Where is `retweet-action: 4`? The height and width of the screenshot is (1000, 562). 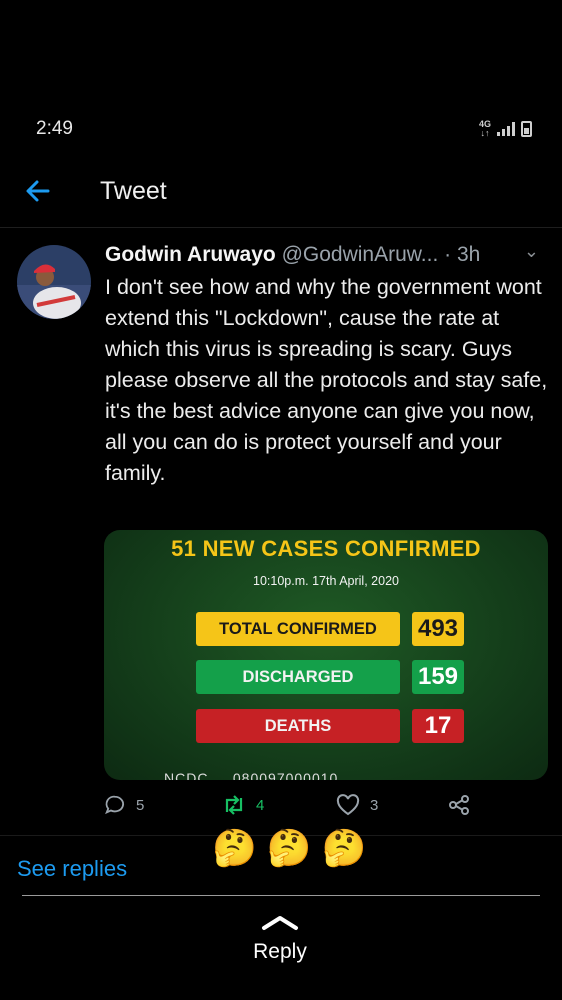 retweet-action: 4 is located at coordinates (243, 805).